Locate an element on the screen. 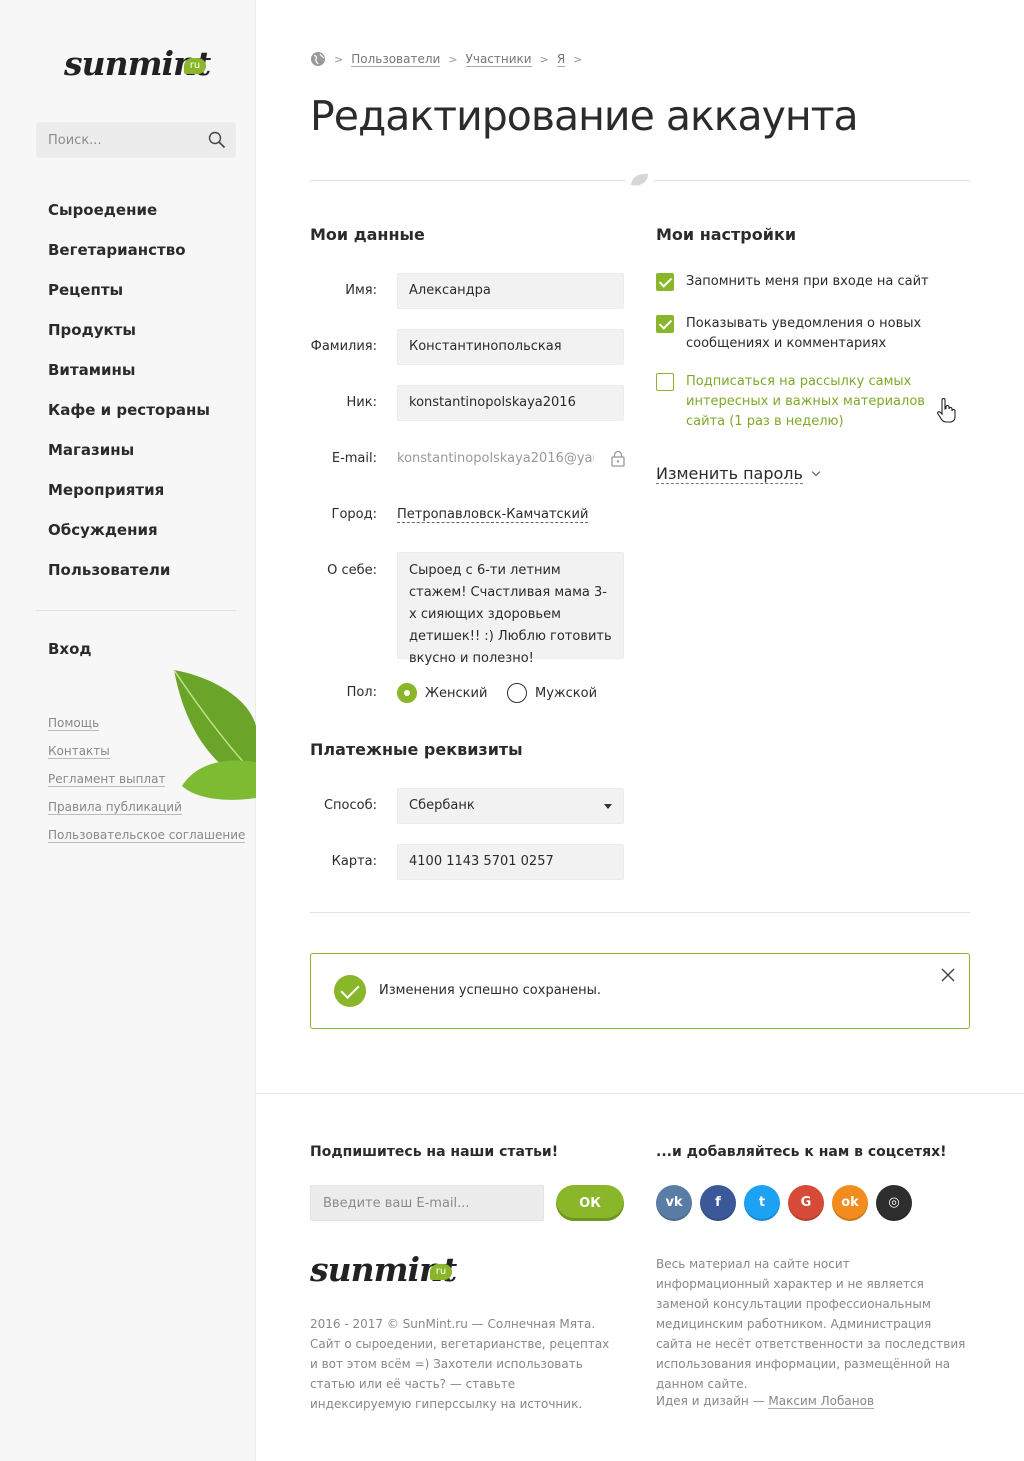 This screenshot has width=1024, height=1461. payment-method-value: Сбербанк is located at coordinates (442, 805).